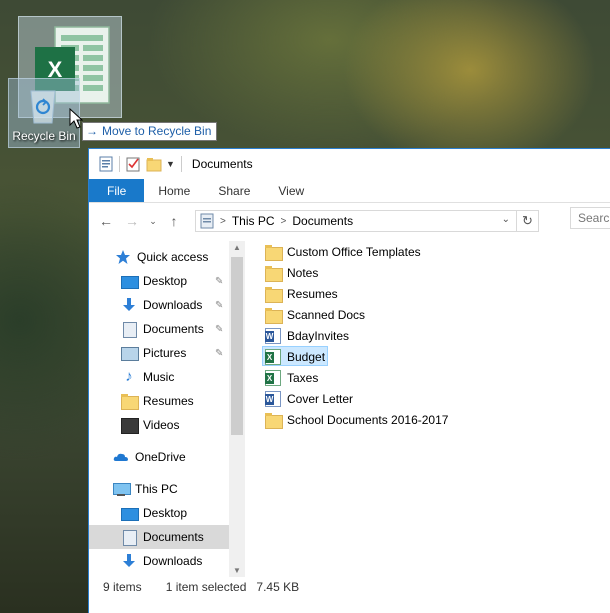 The width and height of the screenshot is (610, 613). What do you see at coordinates (432, 356) in the screenshot?
I see `file-item-budget: Budget` at bounding box center [432, 356].